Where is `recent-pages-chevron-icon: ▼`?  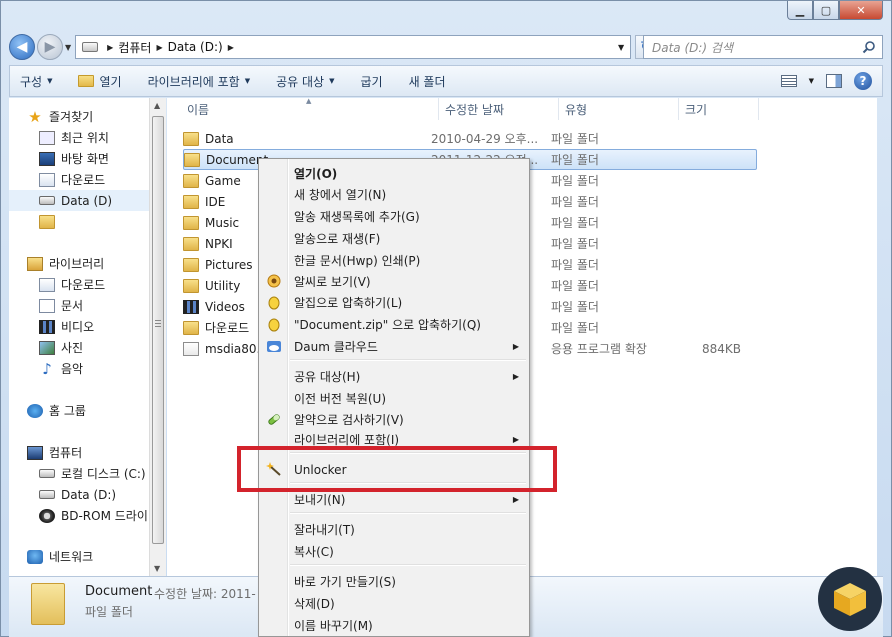 recent-pages-chevron-icon: ▼ is located at coordinates (68, 47).